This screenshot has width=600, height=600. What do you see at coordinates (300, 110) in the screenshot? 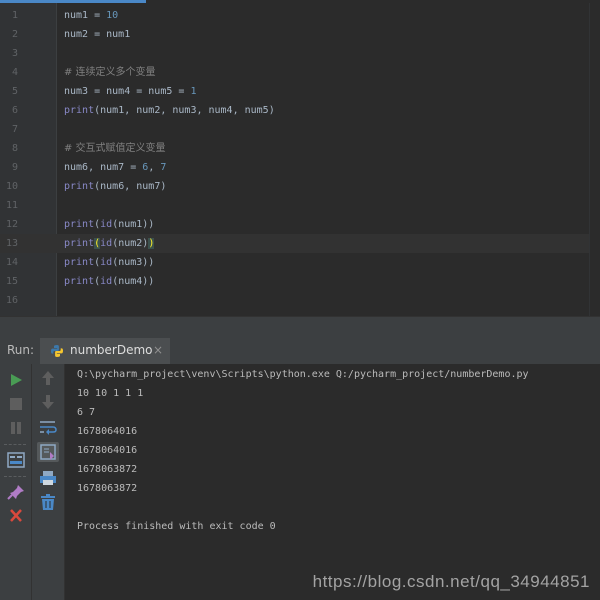
I see `code-line: 6 print(num1, num2, num3, num4, num5)` at bounding box center [300, 110].